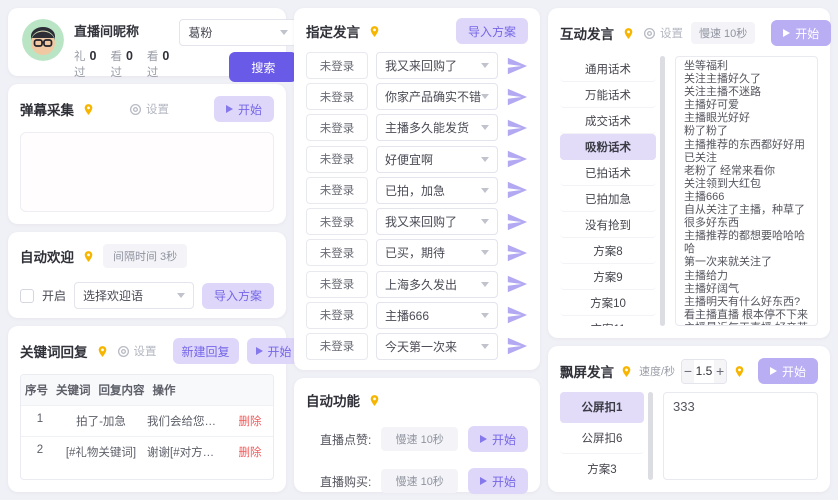 The width and height of the screenshot is (838, 500). I want to click on message-select: 你家产品确实不错, so click(437, 97).